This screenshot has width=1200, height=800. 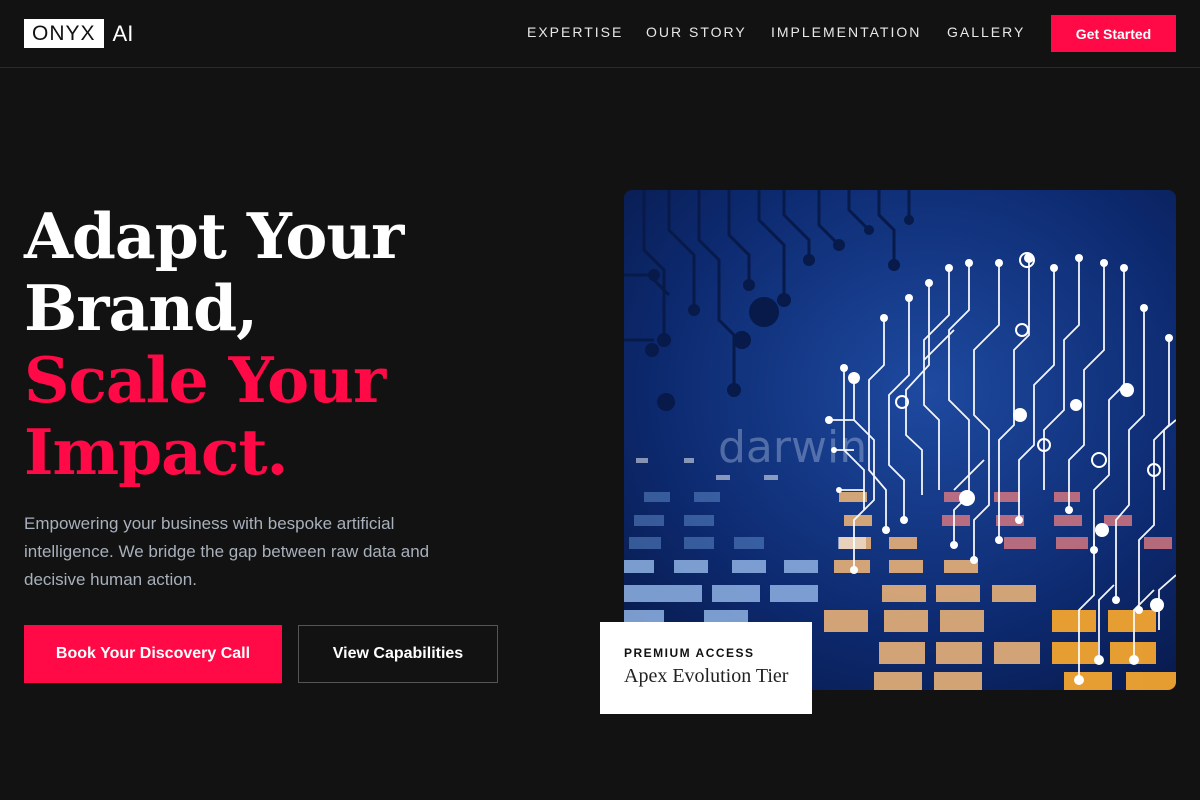 I want to click on get-started-button: Get Started, so click(x=1113, y=33).